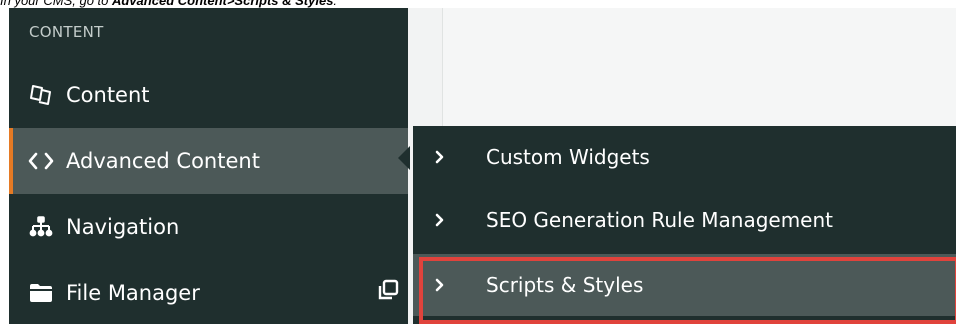  What do you see at coordinates (335, 4) in the screenshot?
I see `caption-suffix: .` at bounding box center [335, 4].